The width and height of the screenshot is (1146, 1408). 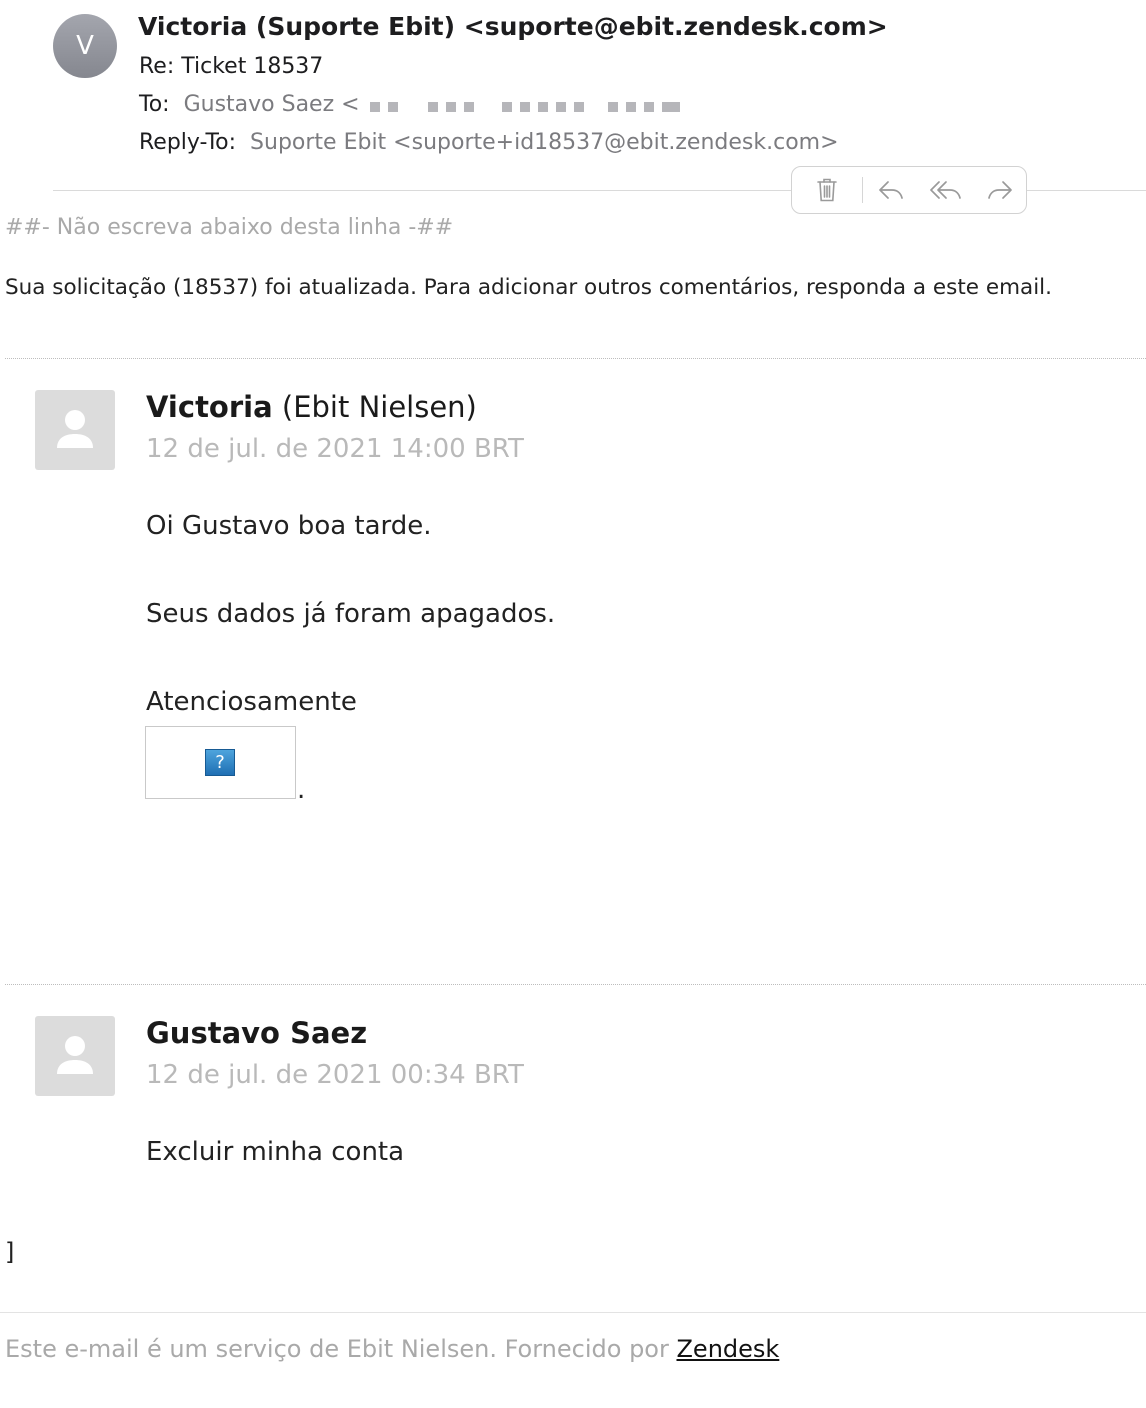 I want to click on avatar-letter: V, so click(x=85, y=46).